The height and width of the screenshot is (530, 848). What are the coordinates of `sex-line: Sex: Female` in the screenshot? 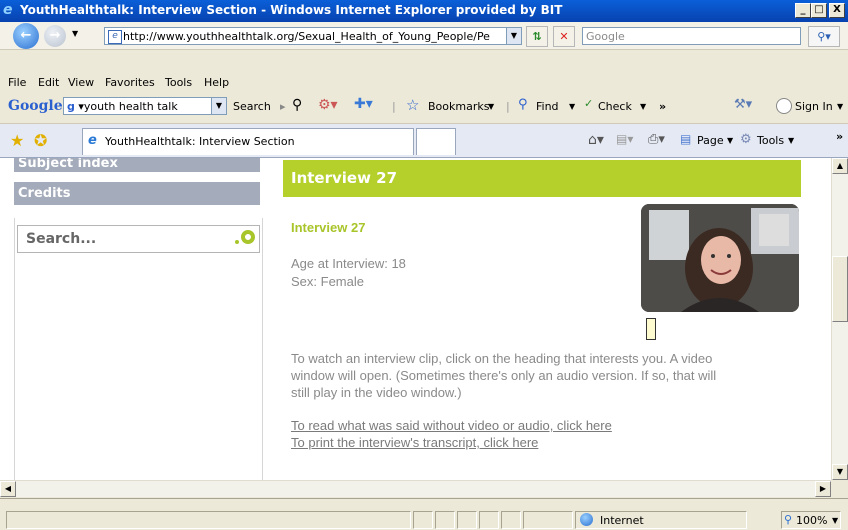 It's located at (327, 281).